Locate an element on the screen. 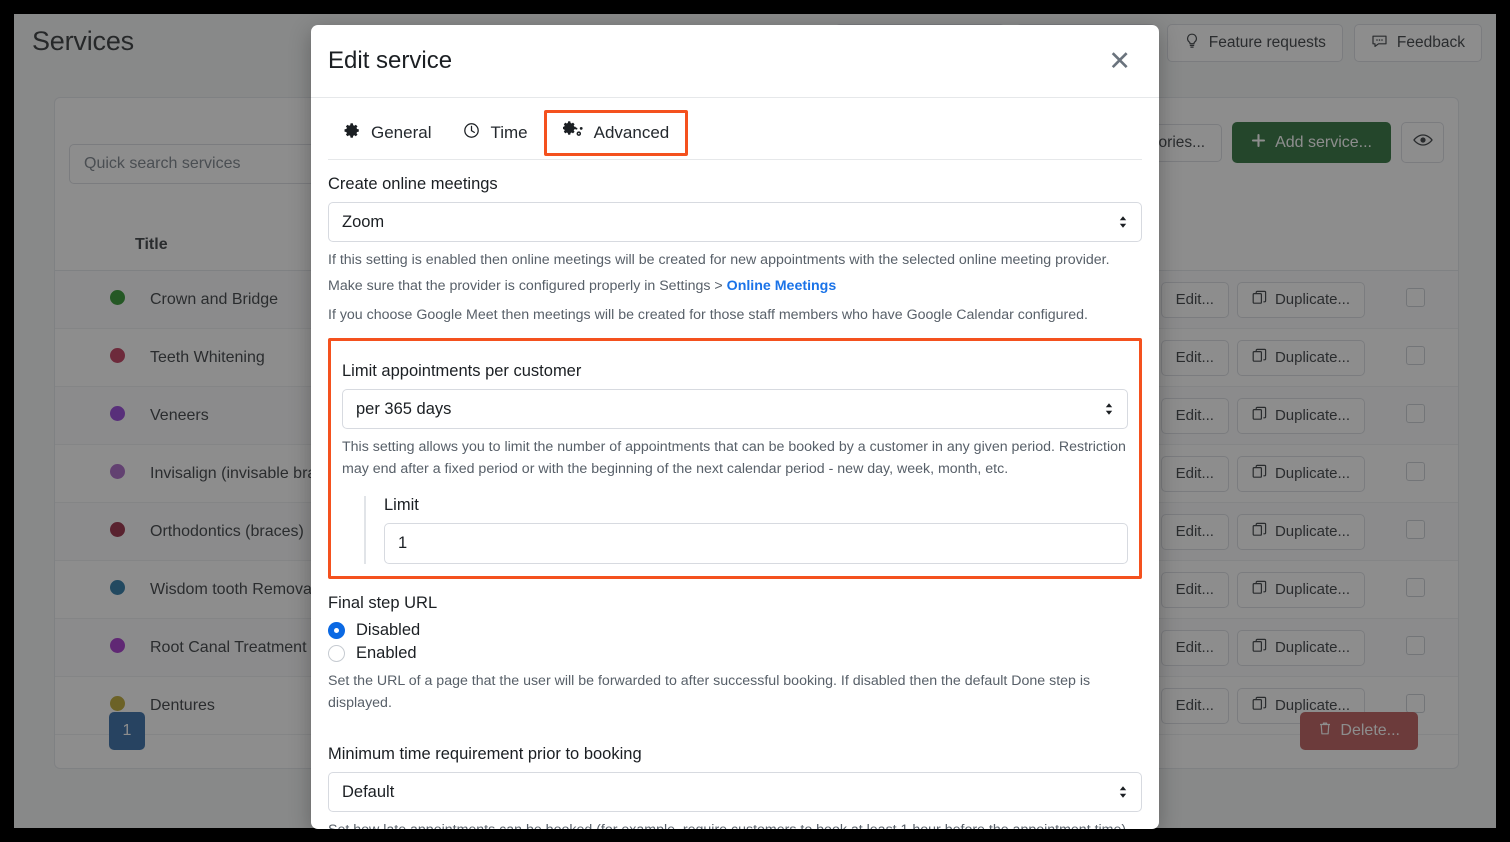  limit-period-select: per 365 days is located at coordinates (735, 409).